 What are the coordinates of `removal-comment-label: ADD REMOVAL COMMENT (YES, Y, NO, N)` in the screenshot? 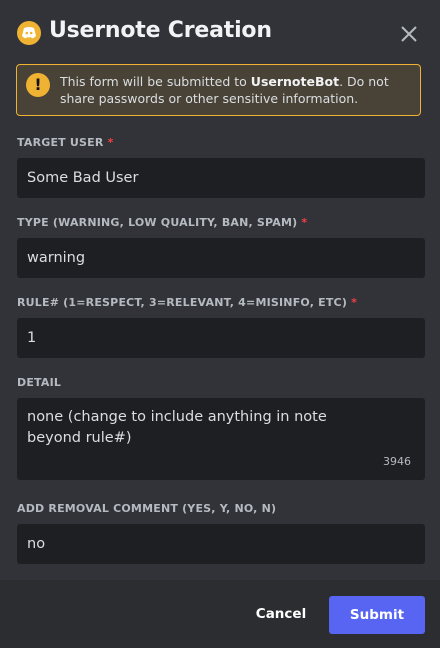 It's located at (147, 508).